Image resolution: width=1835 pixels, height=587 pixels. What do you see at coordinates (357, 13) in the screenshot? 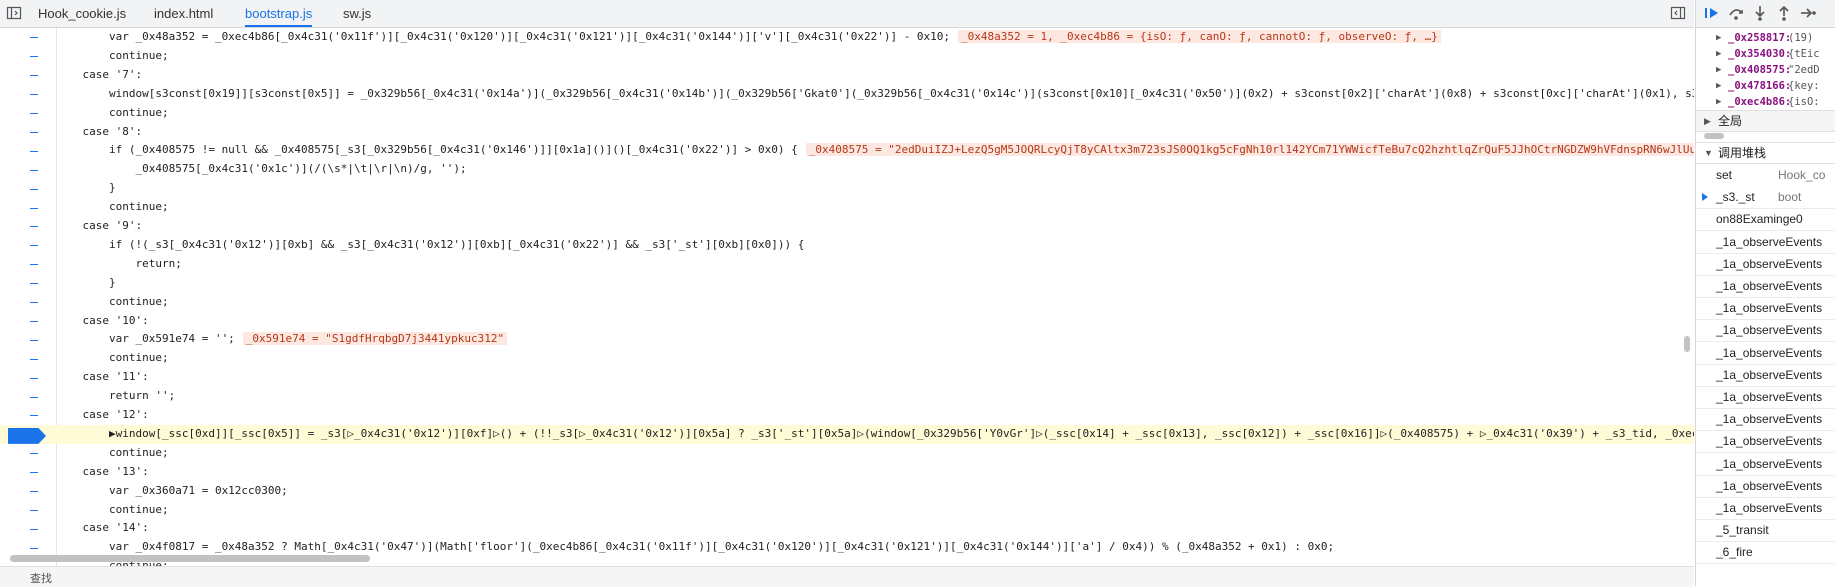
I see `tab-sw-js: sw.js` at bounding box center [357, 13].